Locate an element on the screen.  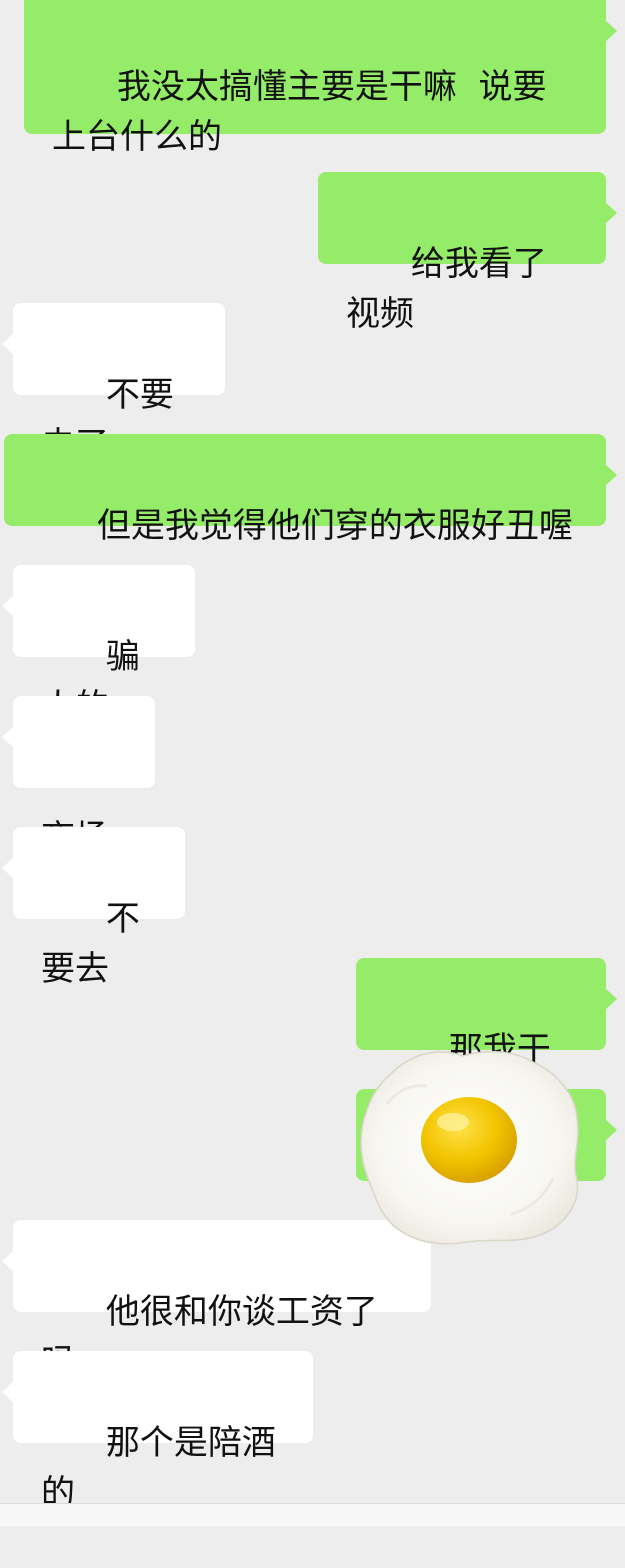
input-bar is located at coordinates (312, 1514).